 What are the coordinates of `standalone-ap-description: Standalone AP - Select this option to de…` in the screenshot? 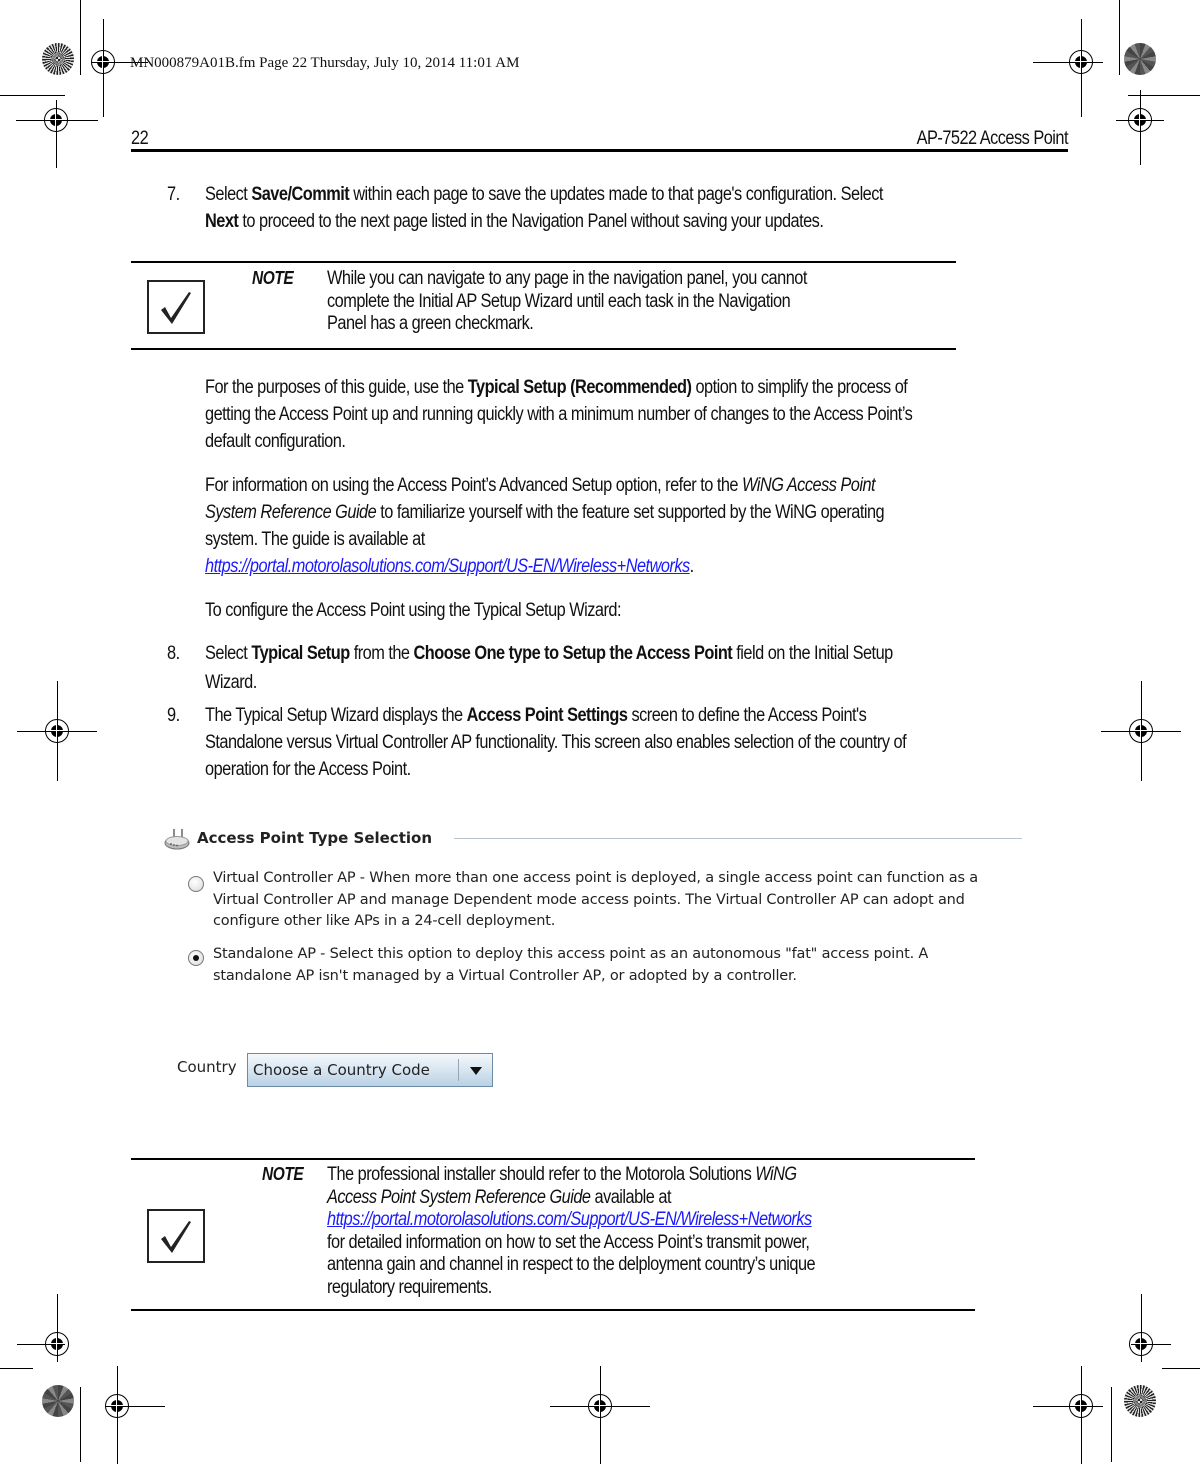 It's located at (571, 965).